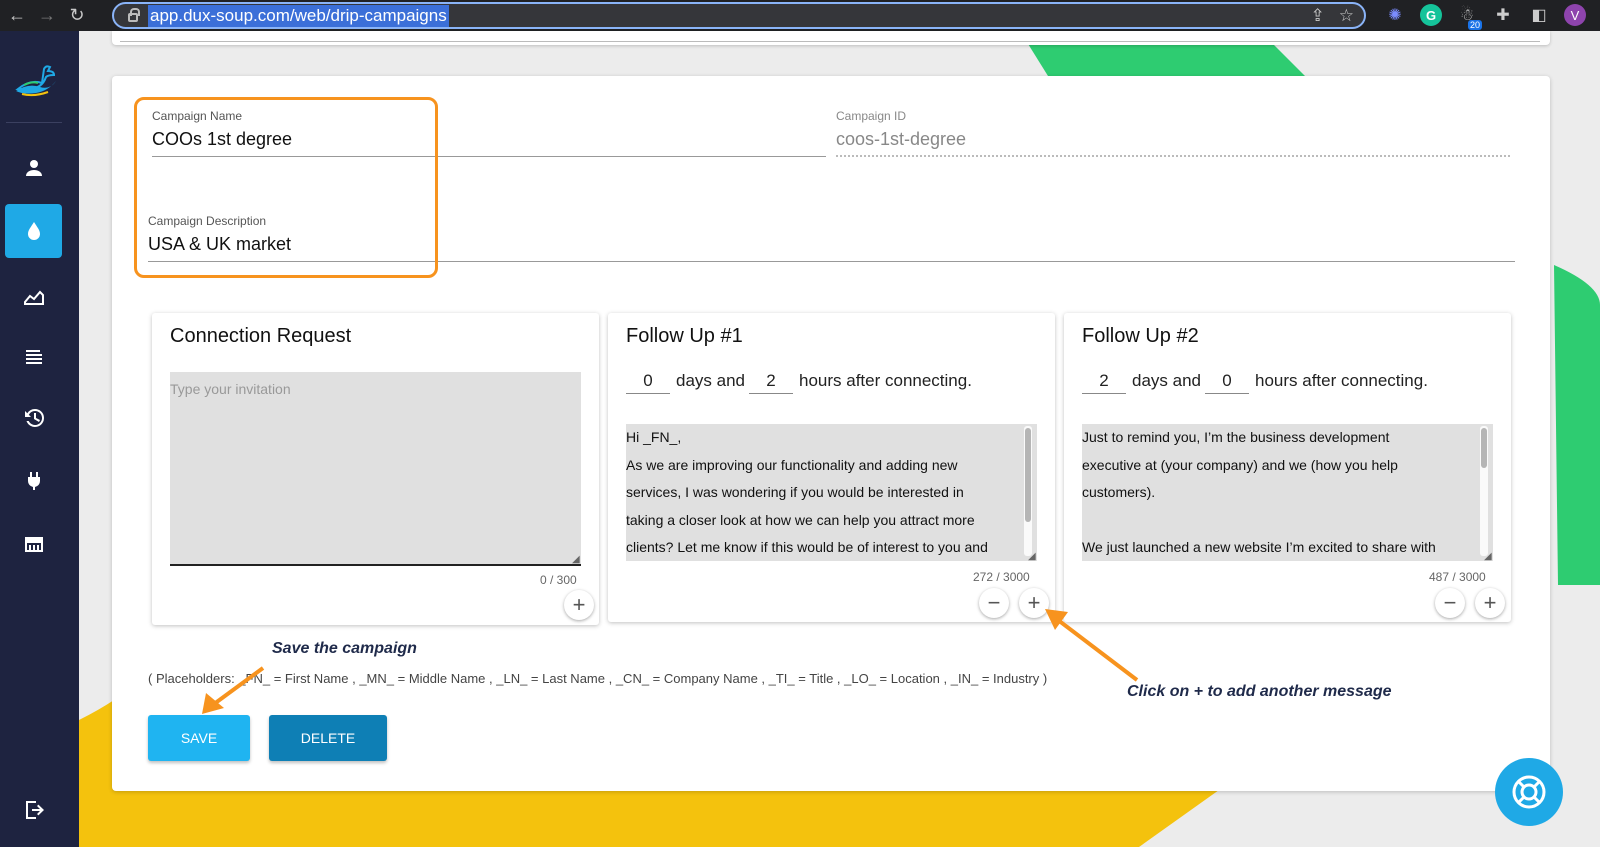  What do you see at coordinates (230, 389) in the screenshot?
I see `invitation-placeholder: Type your invitation` at bounding box center [230, 389].